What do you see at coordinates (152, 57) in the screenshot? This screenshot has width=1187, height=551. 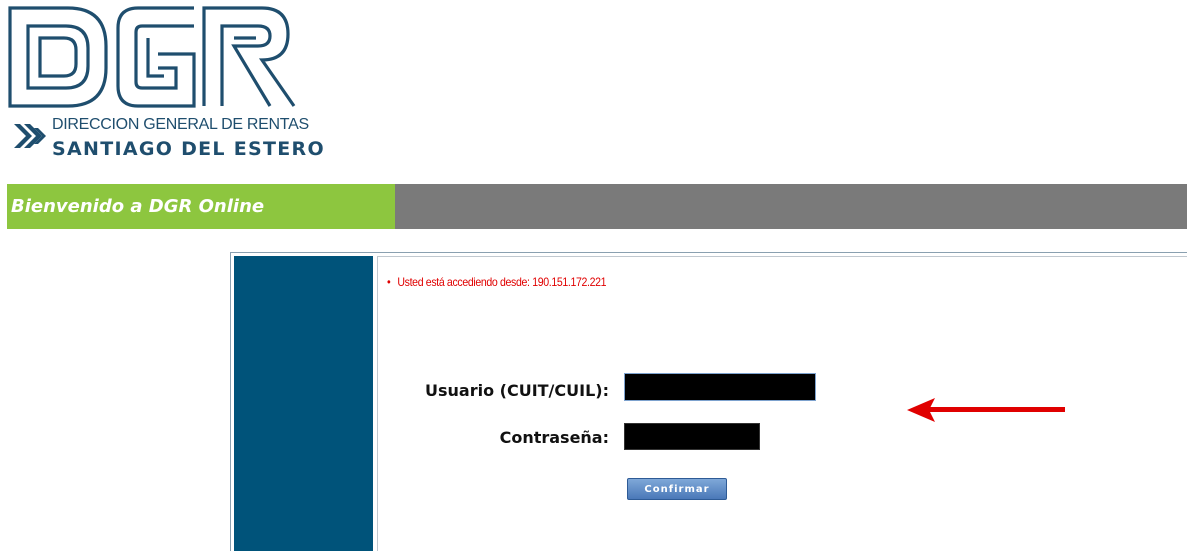 I see `dgr-letters-logo-icon` at bounding box center [152, 57].